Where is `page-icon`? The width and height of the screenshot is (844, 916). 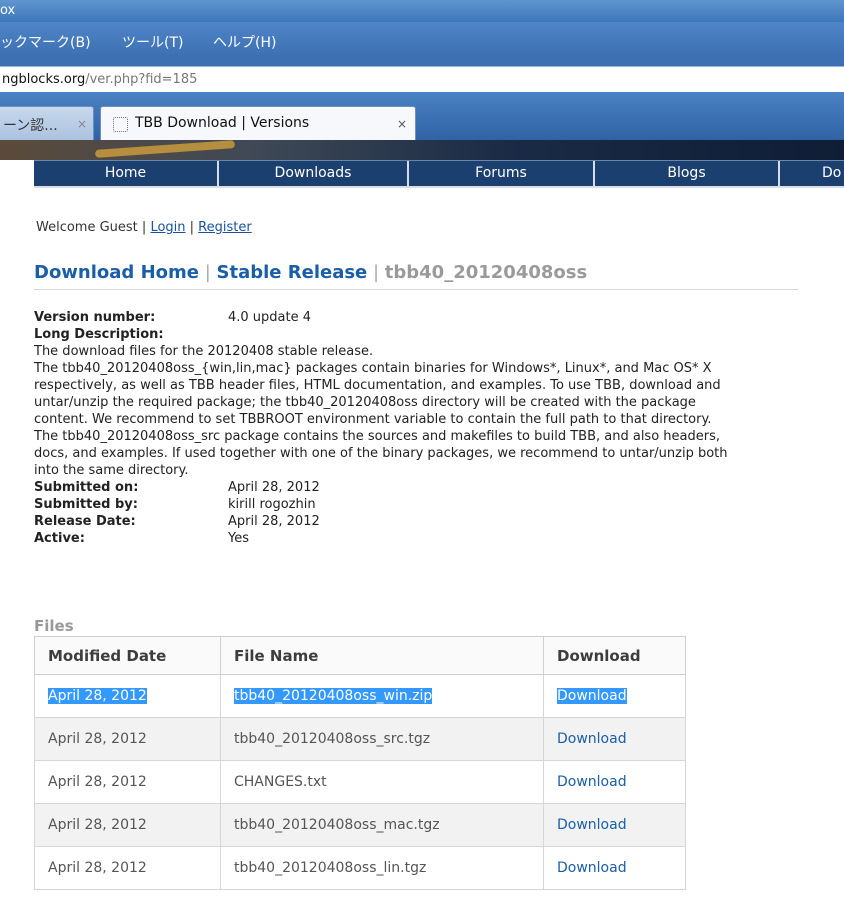
page-icon is located at coordinates (120, 124).